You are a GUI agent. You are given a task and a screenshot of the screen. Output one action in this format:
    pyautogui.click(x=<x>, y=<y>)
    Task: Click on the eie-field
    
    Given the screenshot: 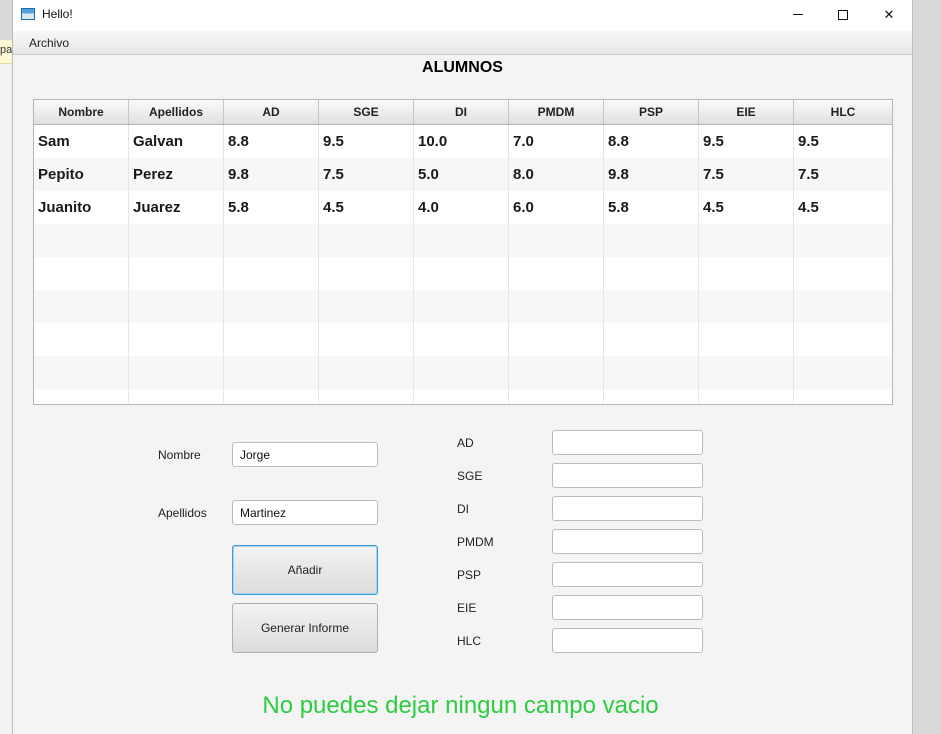 What is the action you would take?
    pyautogui.click(x=627, y=607)
    